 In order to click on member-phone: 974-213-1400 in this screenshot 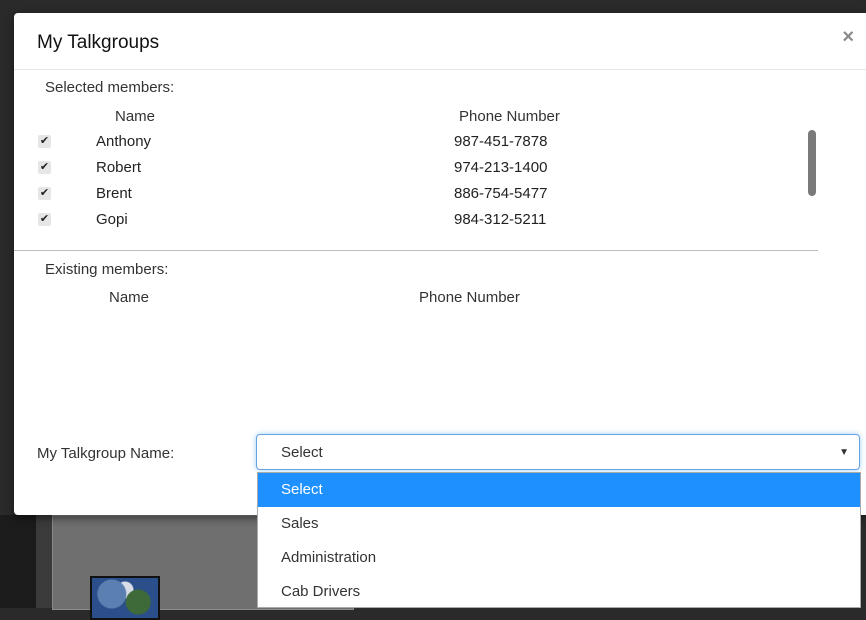, I will do `click(501, 167)`.